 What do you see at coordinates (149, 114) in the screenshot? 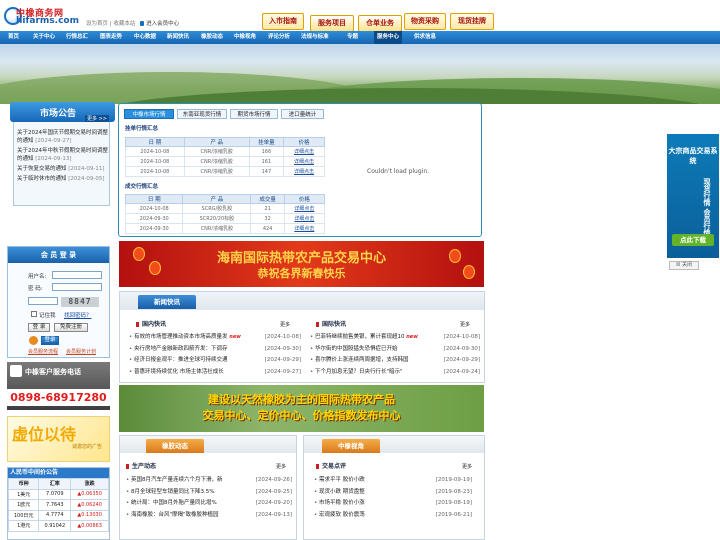
I see `tab-zx-market: 中橡市场行情` at bounding box center [149, 114].